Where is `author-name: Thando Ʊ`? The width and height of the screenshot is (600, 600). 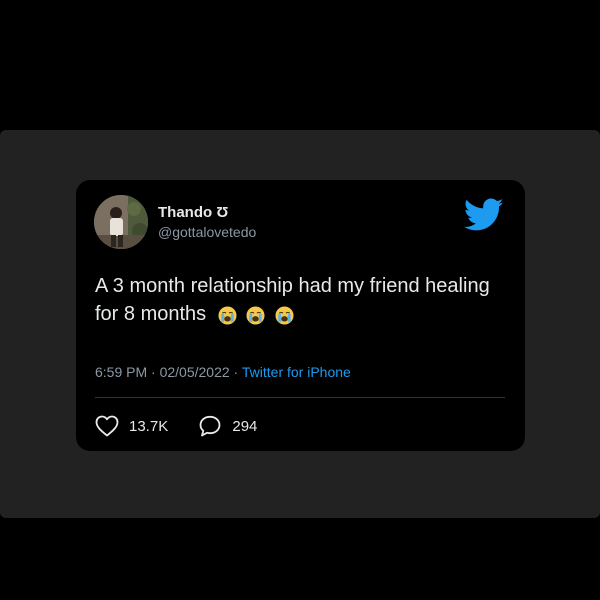
author-name: Thando Ʊ is located at coordinates (193, 212).